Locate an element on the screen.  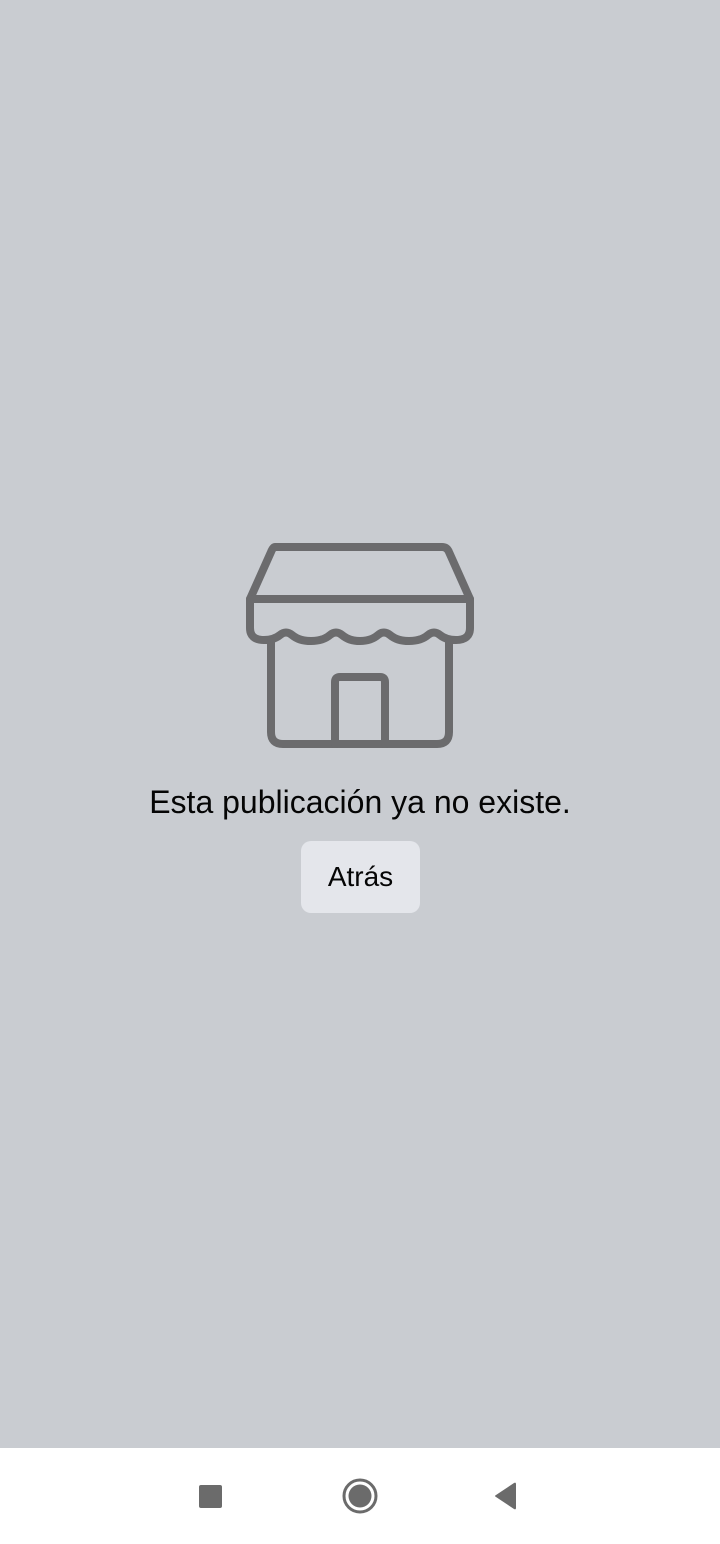
home-icon is located at coordinates (360, 1496).